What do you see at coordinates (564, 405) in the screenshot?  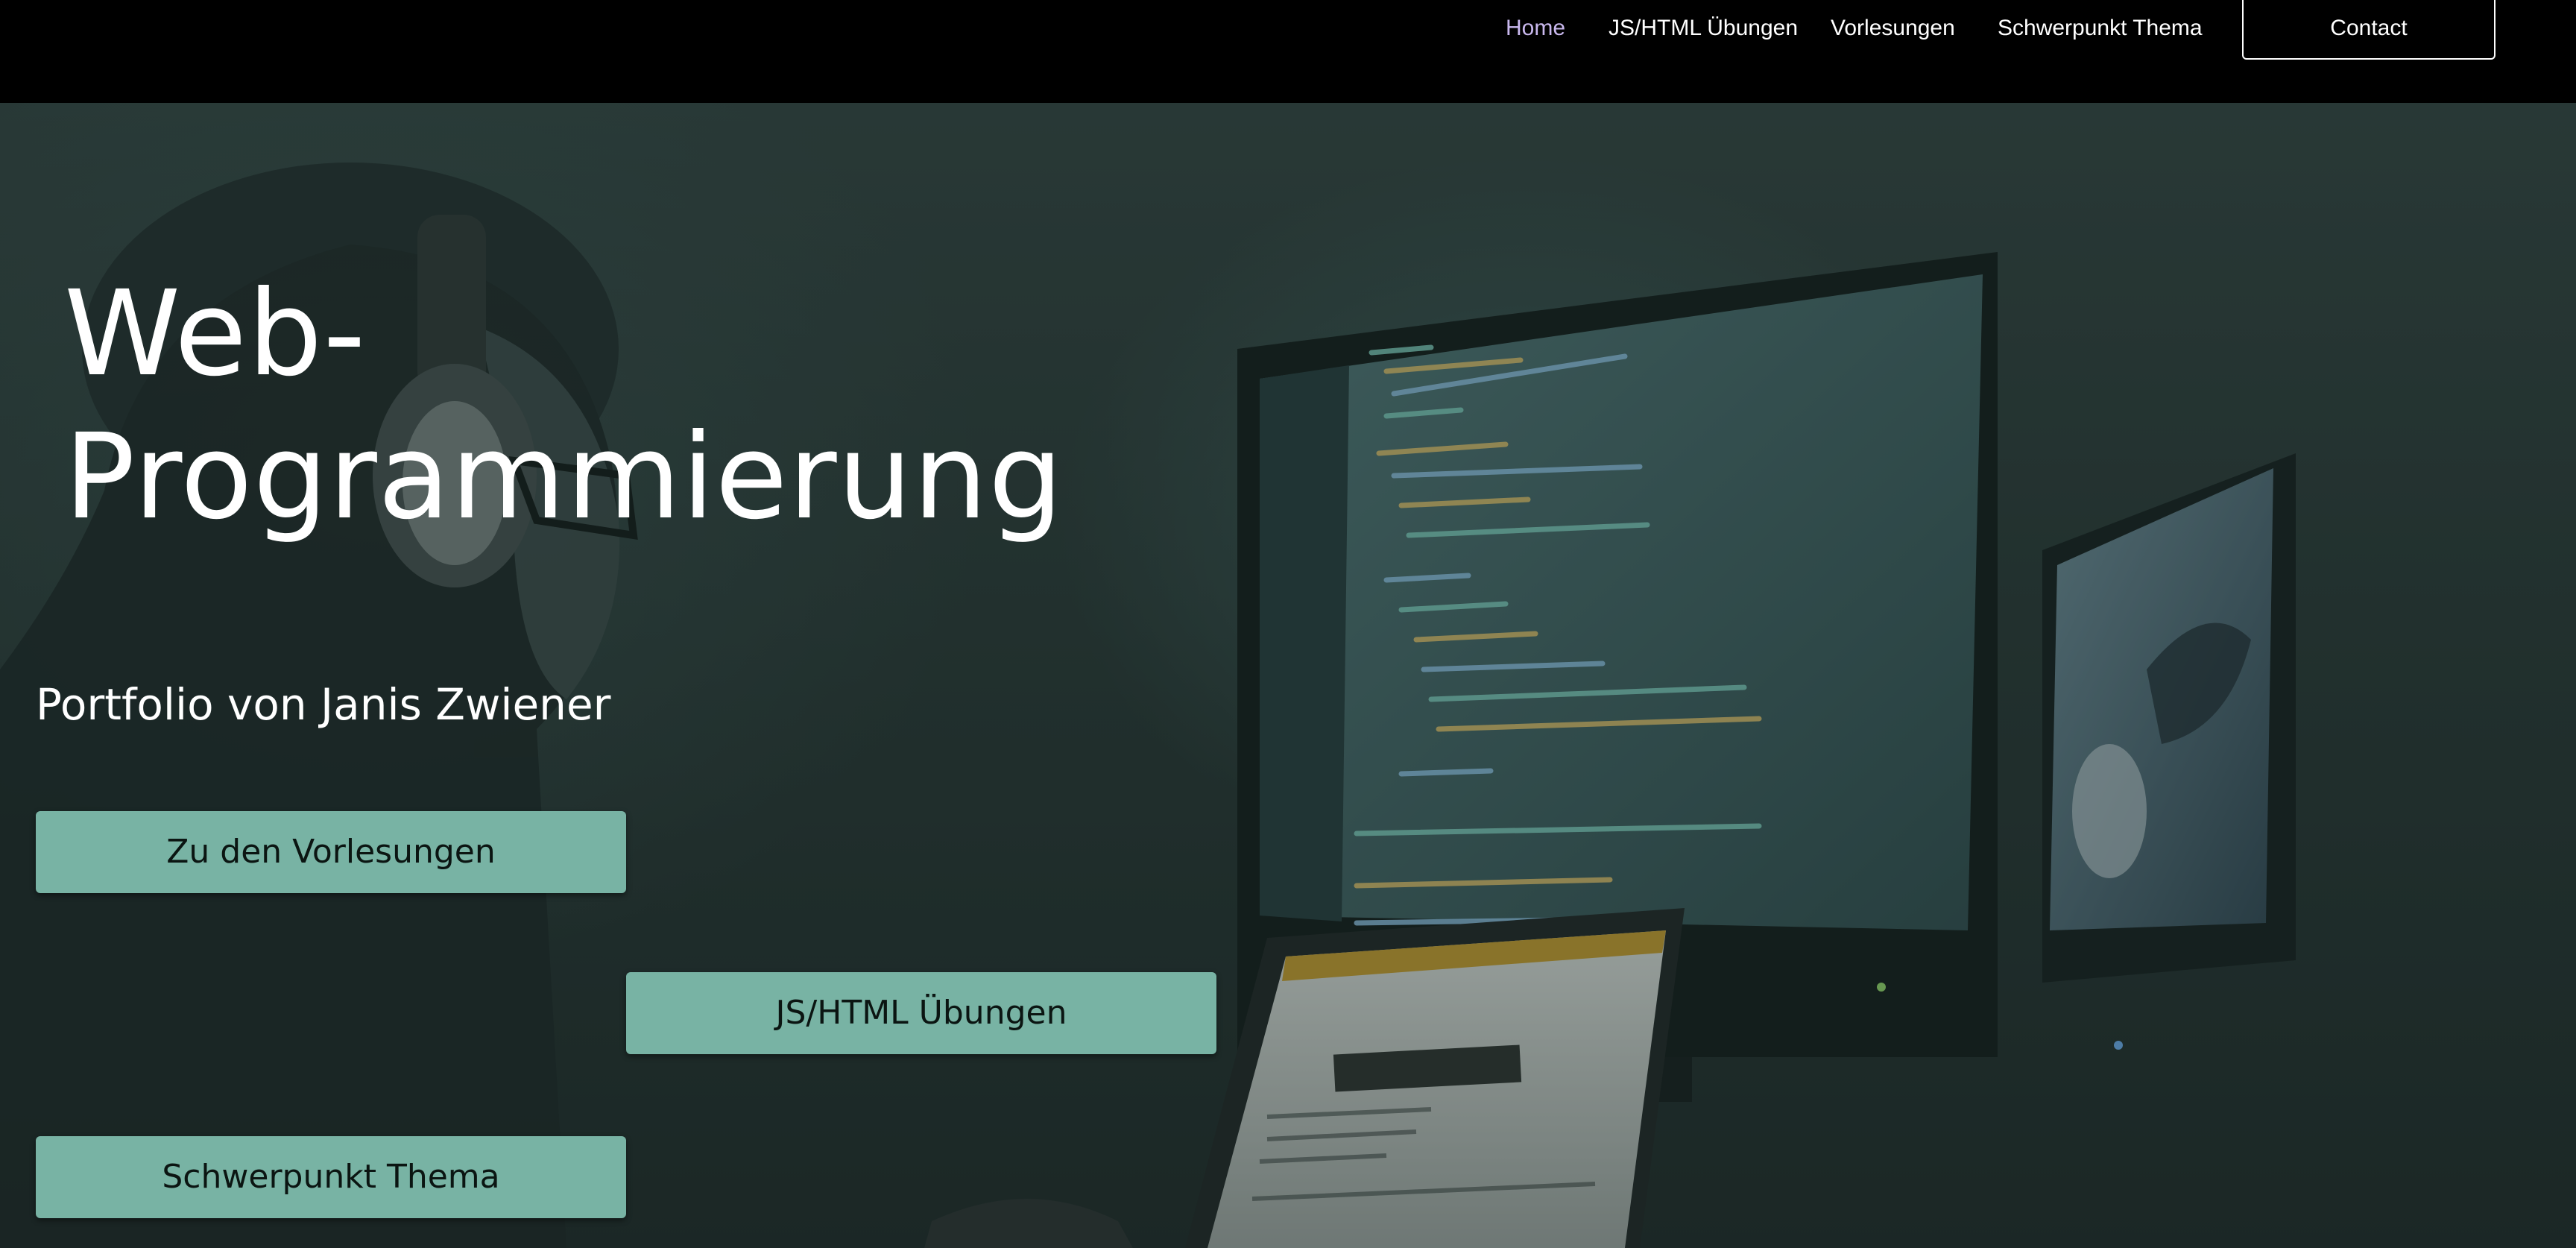 I see `hero-title: Web- Programmierung` at bounding box center [564, 405].